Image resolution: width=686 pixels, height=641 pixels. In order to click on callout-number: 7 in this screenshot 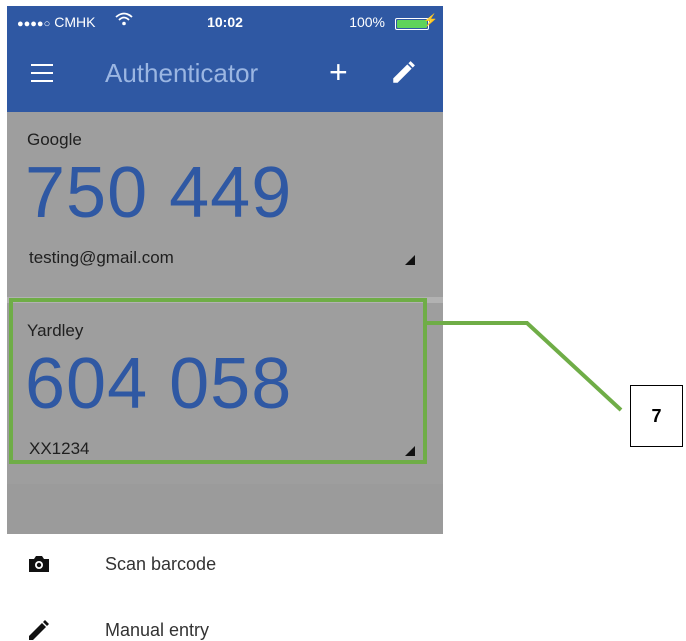, I will do `click(656, 416)`.